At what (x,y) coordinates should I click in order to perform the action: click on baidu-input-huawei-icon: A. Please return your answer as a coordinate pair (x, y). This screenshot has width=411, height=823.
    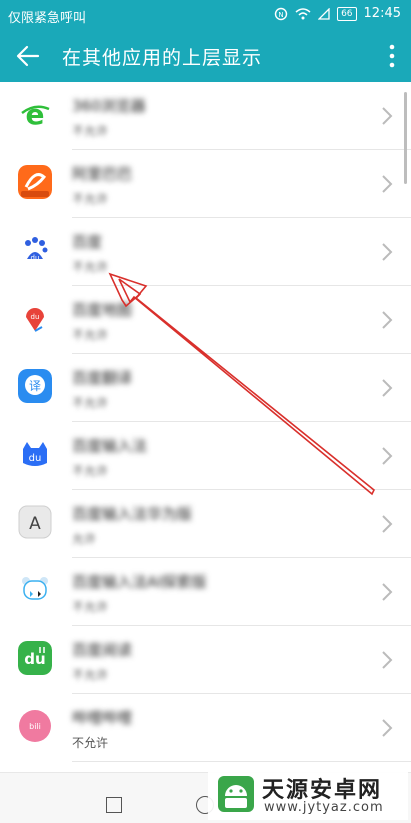
    Looking at the image, I should click on (35, 522).